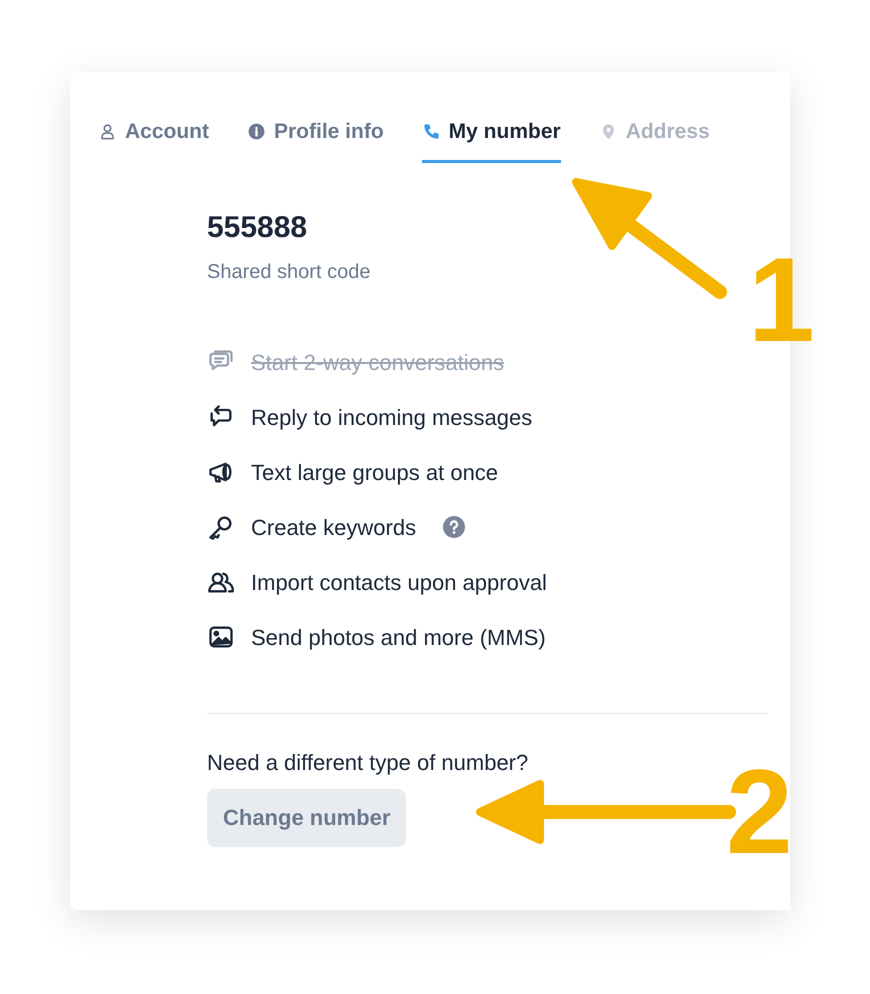 This screenshot has height=994, width=870. What do you see at coordinates (399, 582) in the screenshot?
I see `feature-text: Import contacts upon approval` at bounding box center [399, 582].